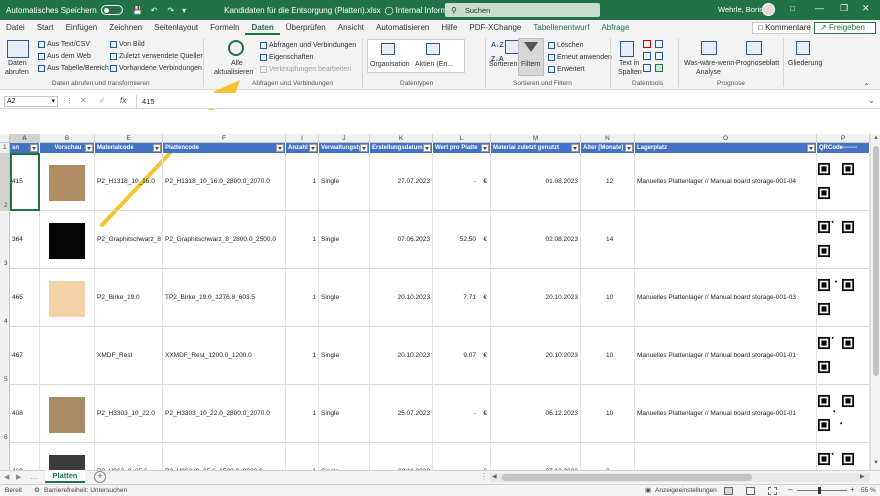 The height and width of the screenshot is (496, 880). Describe the element at coordinates (5, 240) in the screenshot. I see `row-header: 3` at that location.